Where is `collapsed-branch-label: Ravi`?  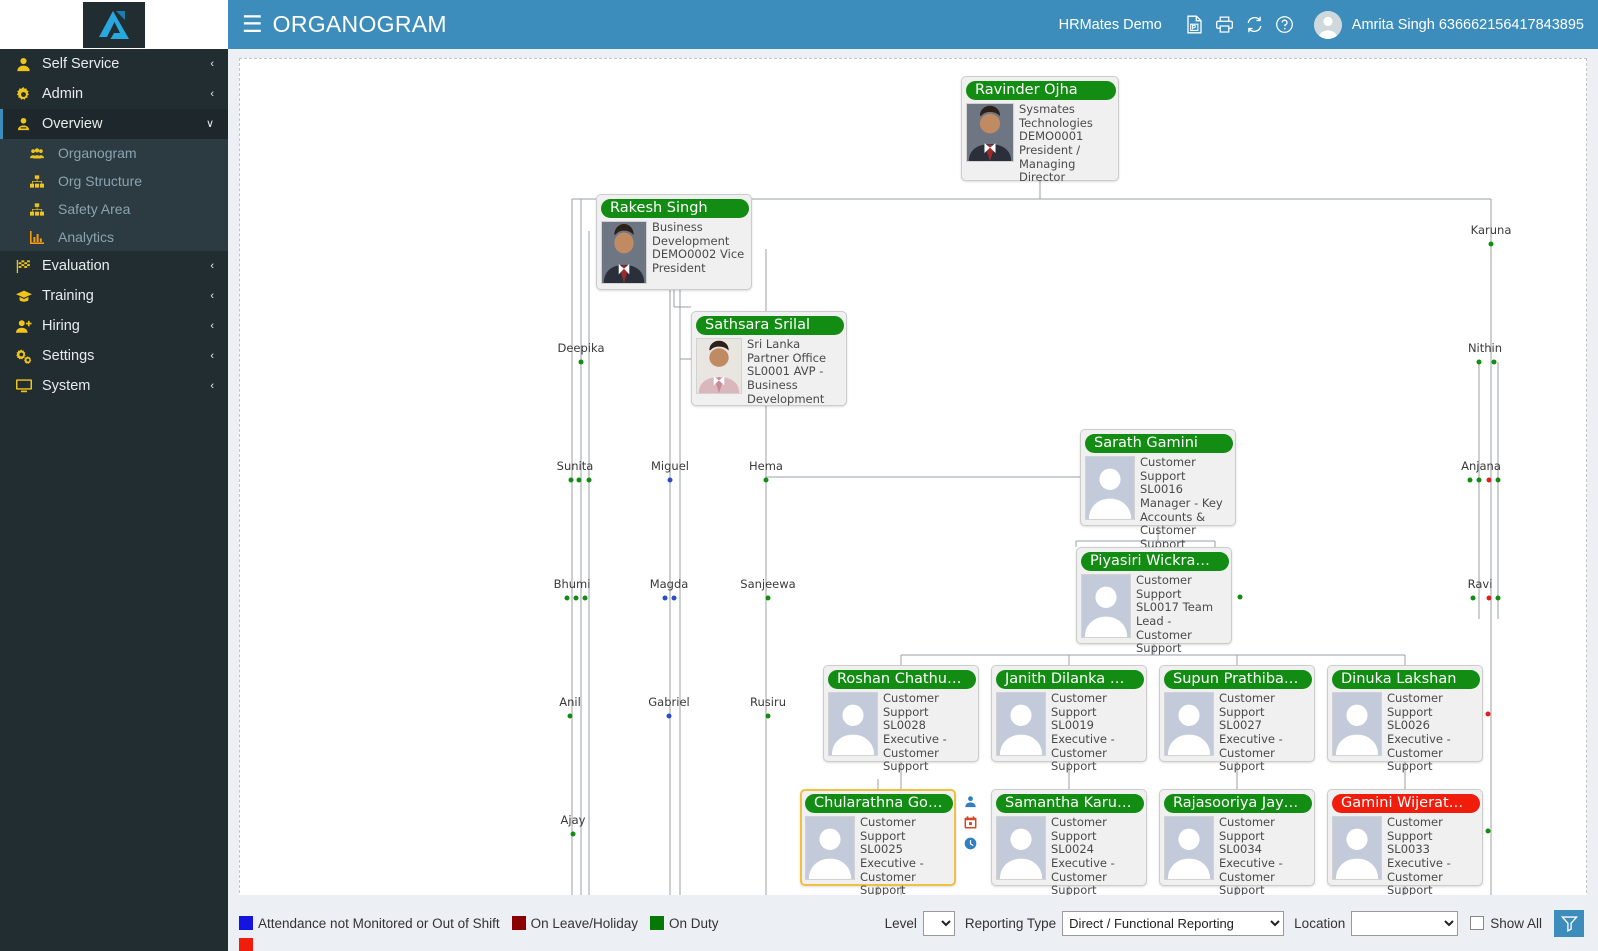
collapsed-branch-label: Ravi is located at coordinates (1480, 584).